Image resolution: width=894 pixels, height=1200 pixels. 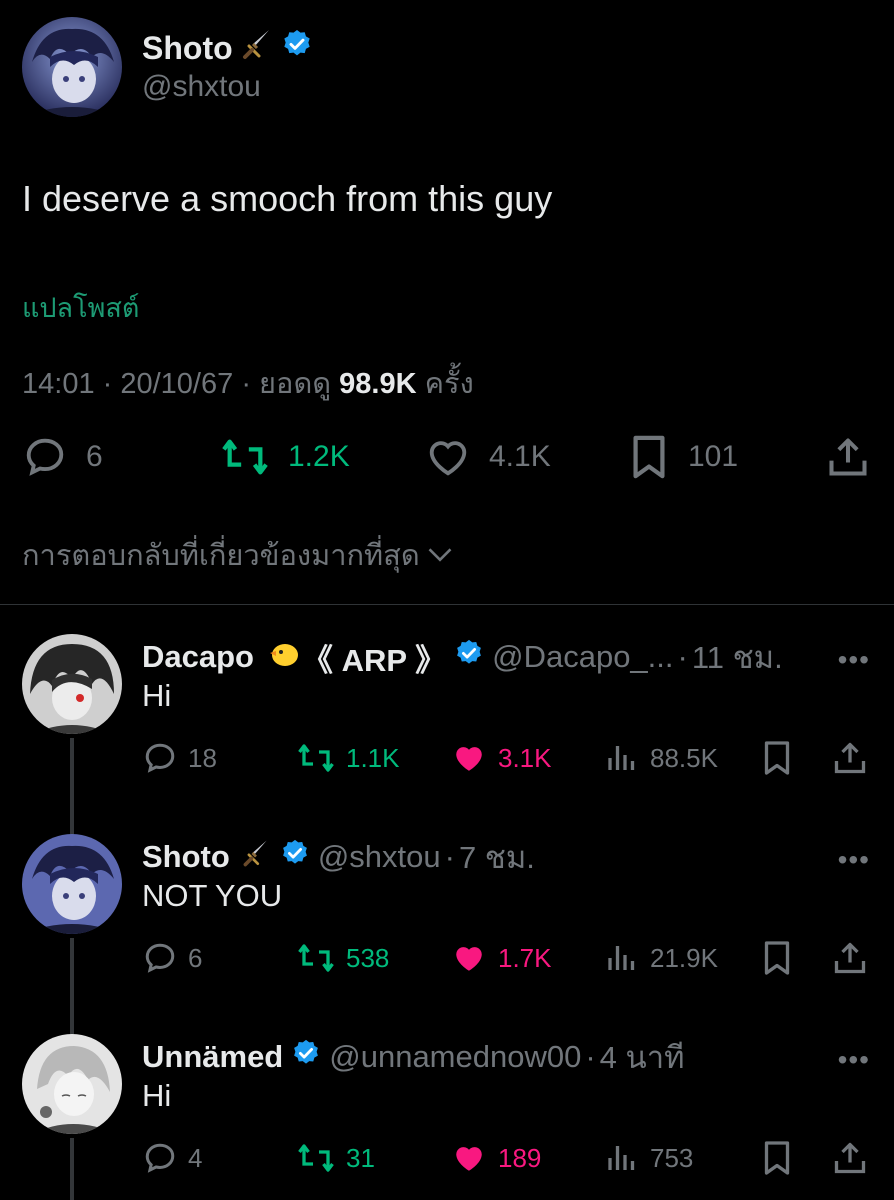 I want to click on chick-icon, so click(x=285, y=657).